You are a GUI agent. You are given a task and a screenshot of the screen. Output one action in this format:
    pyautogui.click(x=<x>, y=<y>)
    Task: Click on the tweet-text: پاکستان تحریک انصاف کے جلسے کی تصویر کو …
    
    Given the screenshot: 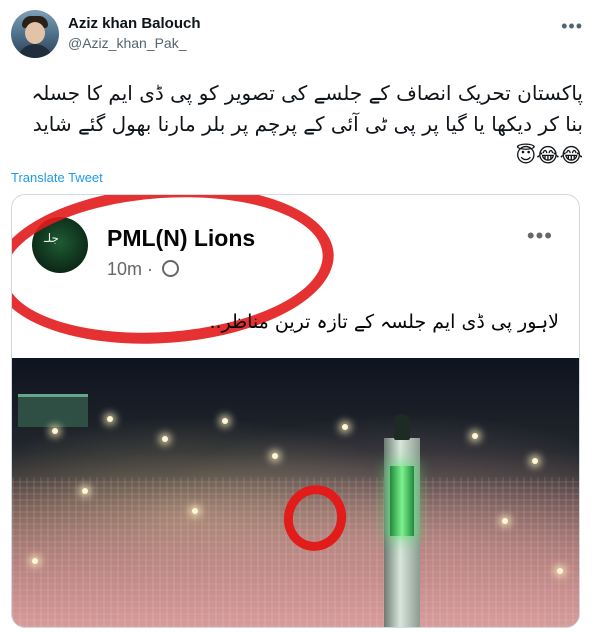 What is the action you would take?
    pyautogui.click(x=307, y=124)
    